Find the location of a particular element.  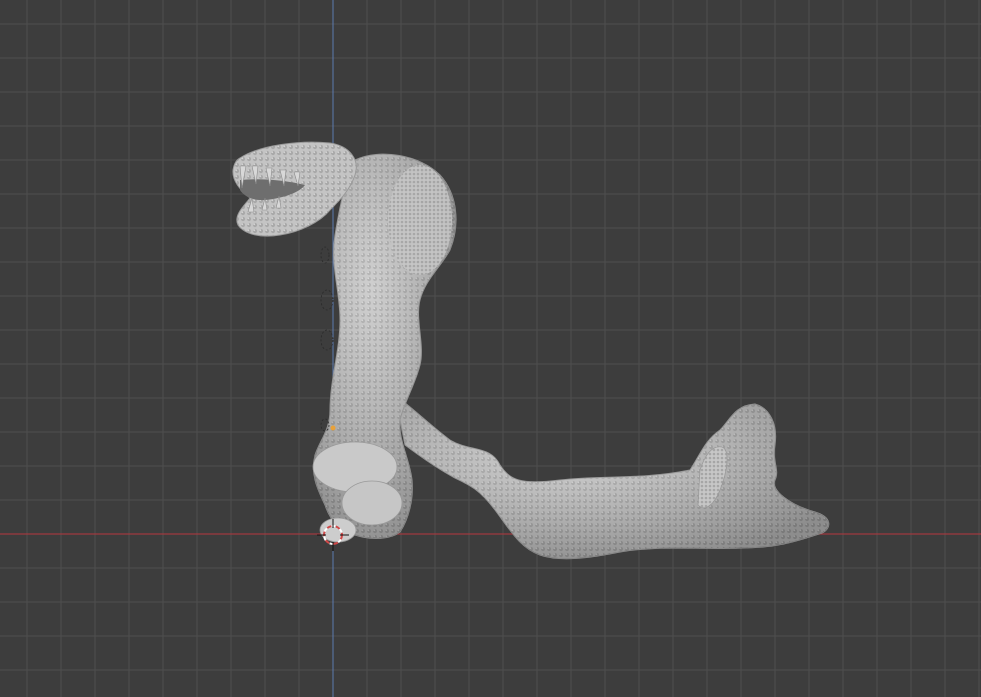

mesh-foot-lower is located at coordinates (372, 503).